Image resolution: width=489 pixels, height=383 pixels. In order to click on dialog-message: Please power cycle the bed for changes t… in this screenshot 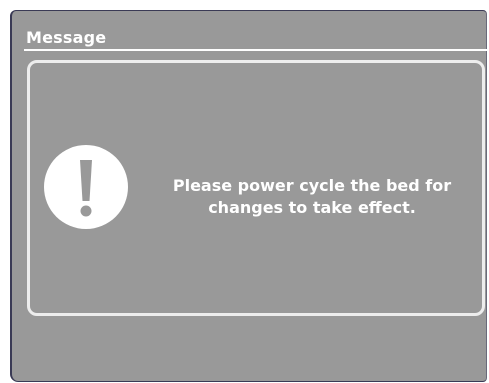, I will do `click(312, 197)`.